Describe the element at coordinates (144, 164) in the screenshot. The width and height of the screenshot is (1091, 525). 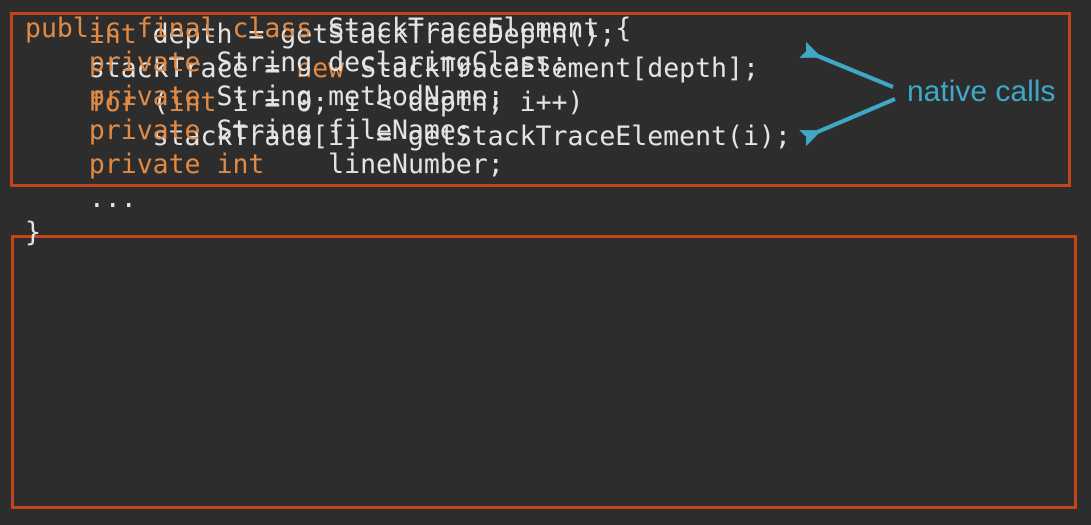
I see `keyword-private-4: private` at that location.